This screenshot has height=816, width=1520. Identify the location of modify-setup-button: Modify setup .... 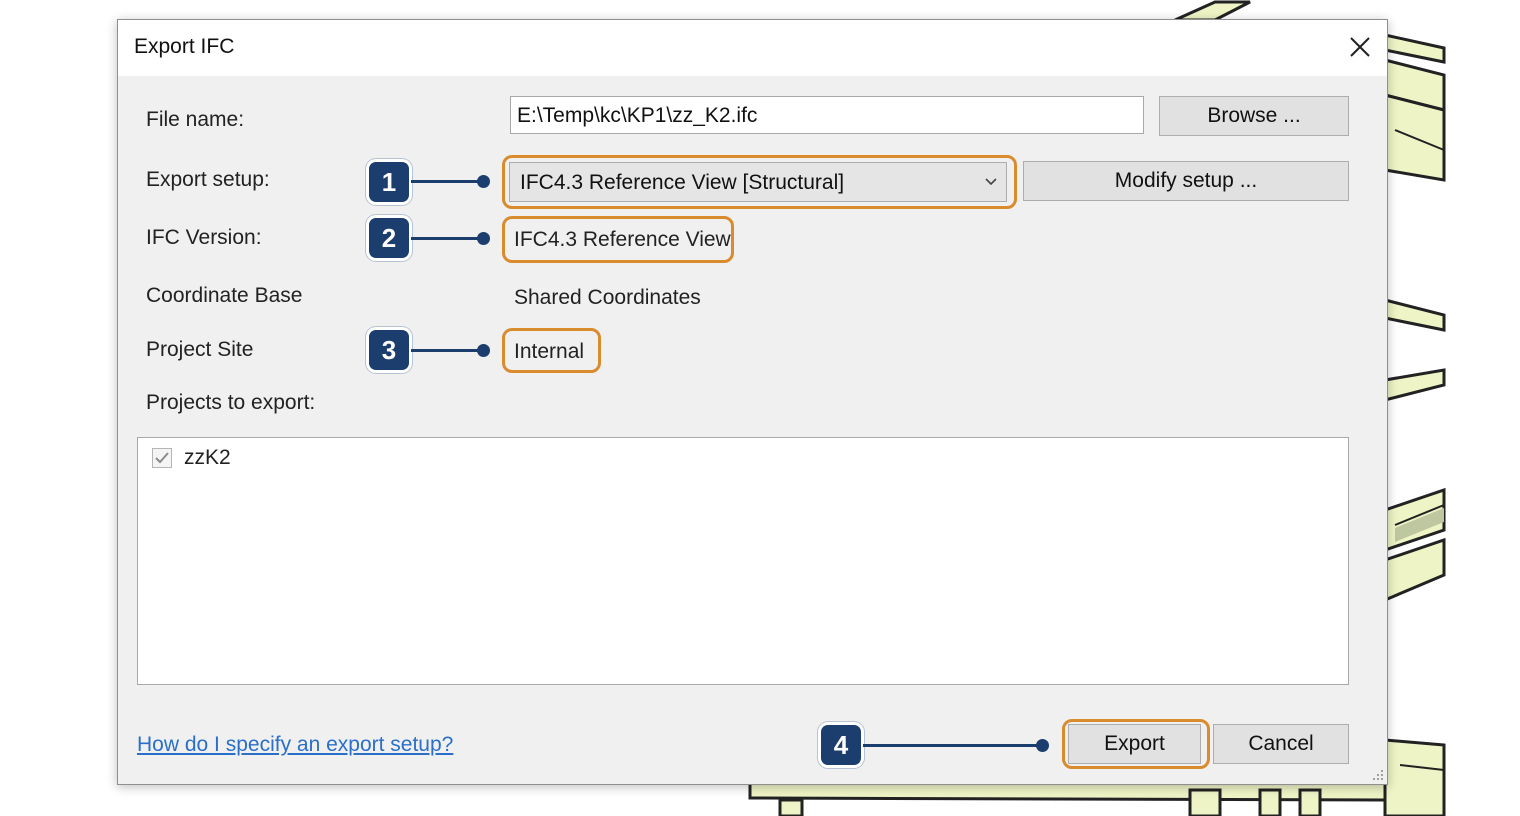
(1186, 181).